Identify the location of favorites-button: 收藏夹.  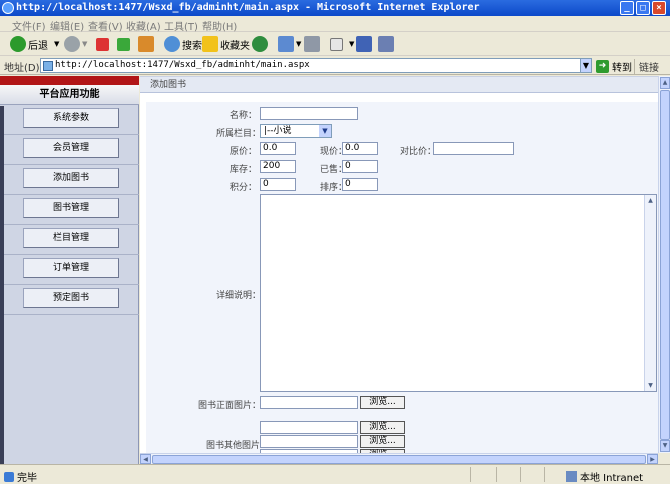
(226, 44).